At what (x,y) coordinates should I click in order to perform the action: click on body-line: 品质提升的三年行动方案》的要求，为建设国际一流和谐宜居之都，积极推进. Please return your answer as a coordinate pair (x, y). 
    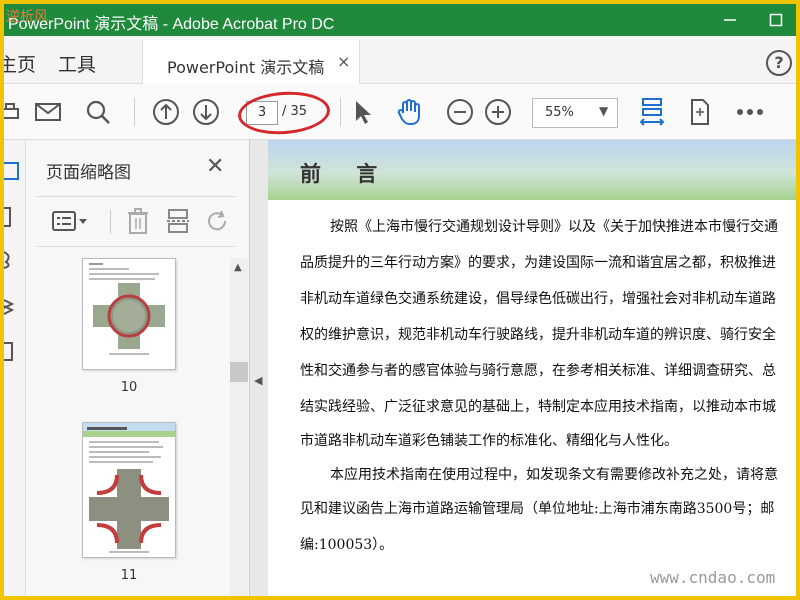
    Looking at the image, I should click on (538, 263).